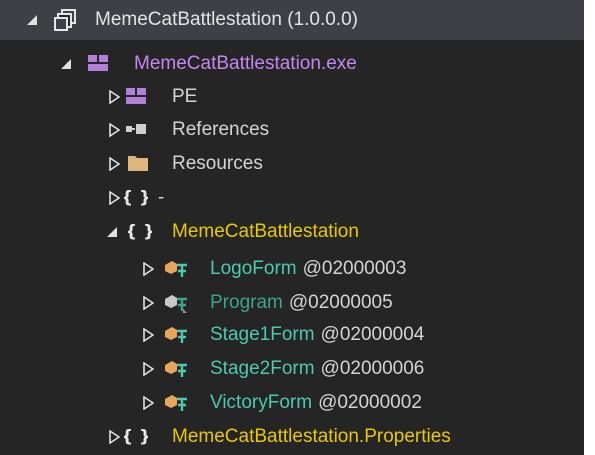  I want to click on assembly-icon, so click(66, 20).